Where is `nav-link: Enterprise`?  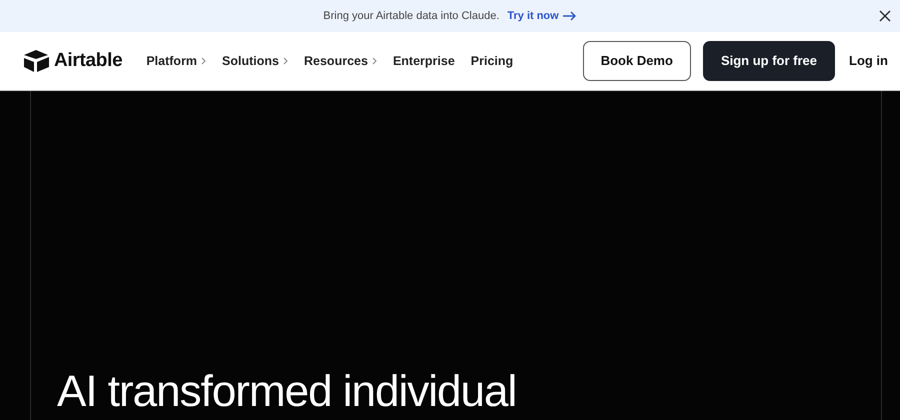 nav-link: Enterprise is located at coordinates (423, 61).